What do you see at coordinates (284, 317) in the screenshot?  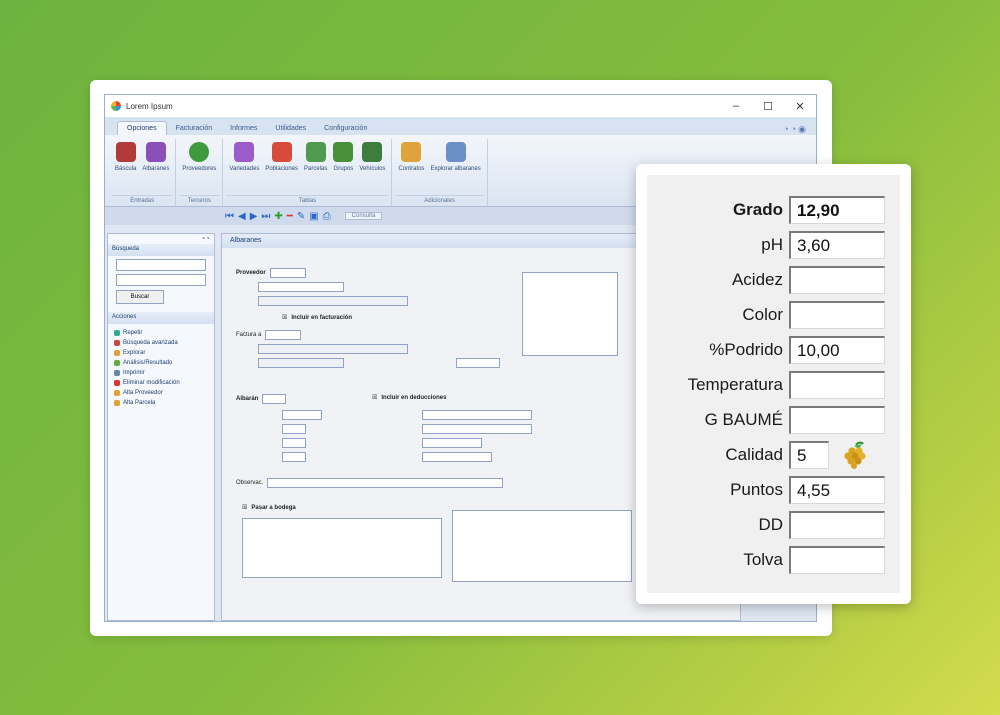 I see `incluir-facturacion-checkbox: ☒` at bounding box center [284, 317].